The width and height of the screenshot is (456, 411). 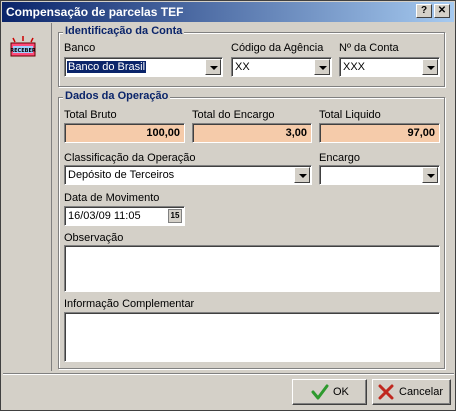 What do you see at coordinates (112, 198) in the screenshot?
I see `movement-date-label: Data de Movimento` at bounding box center [112, 198].